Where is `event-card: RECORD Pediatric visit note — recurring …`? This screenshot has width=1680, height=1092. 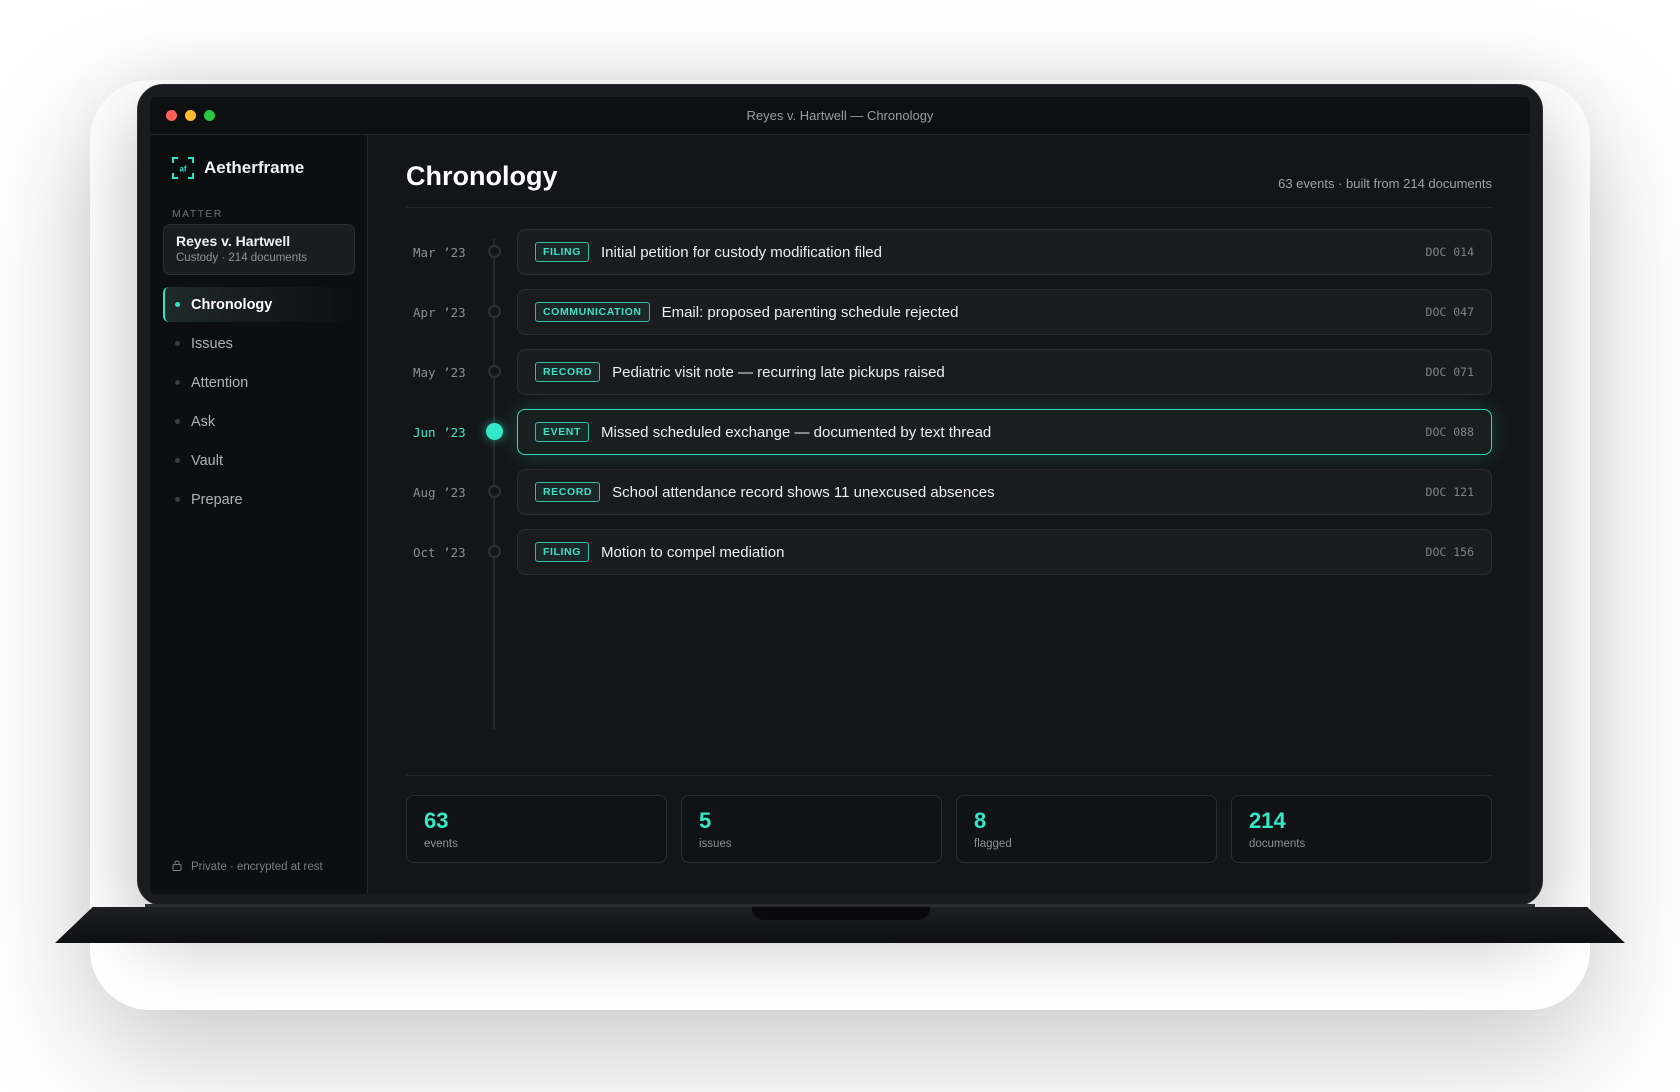
event-card: RECORD Pediatric visit note — recurring … is located at coordinates (1004, 372).